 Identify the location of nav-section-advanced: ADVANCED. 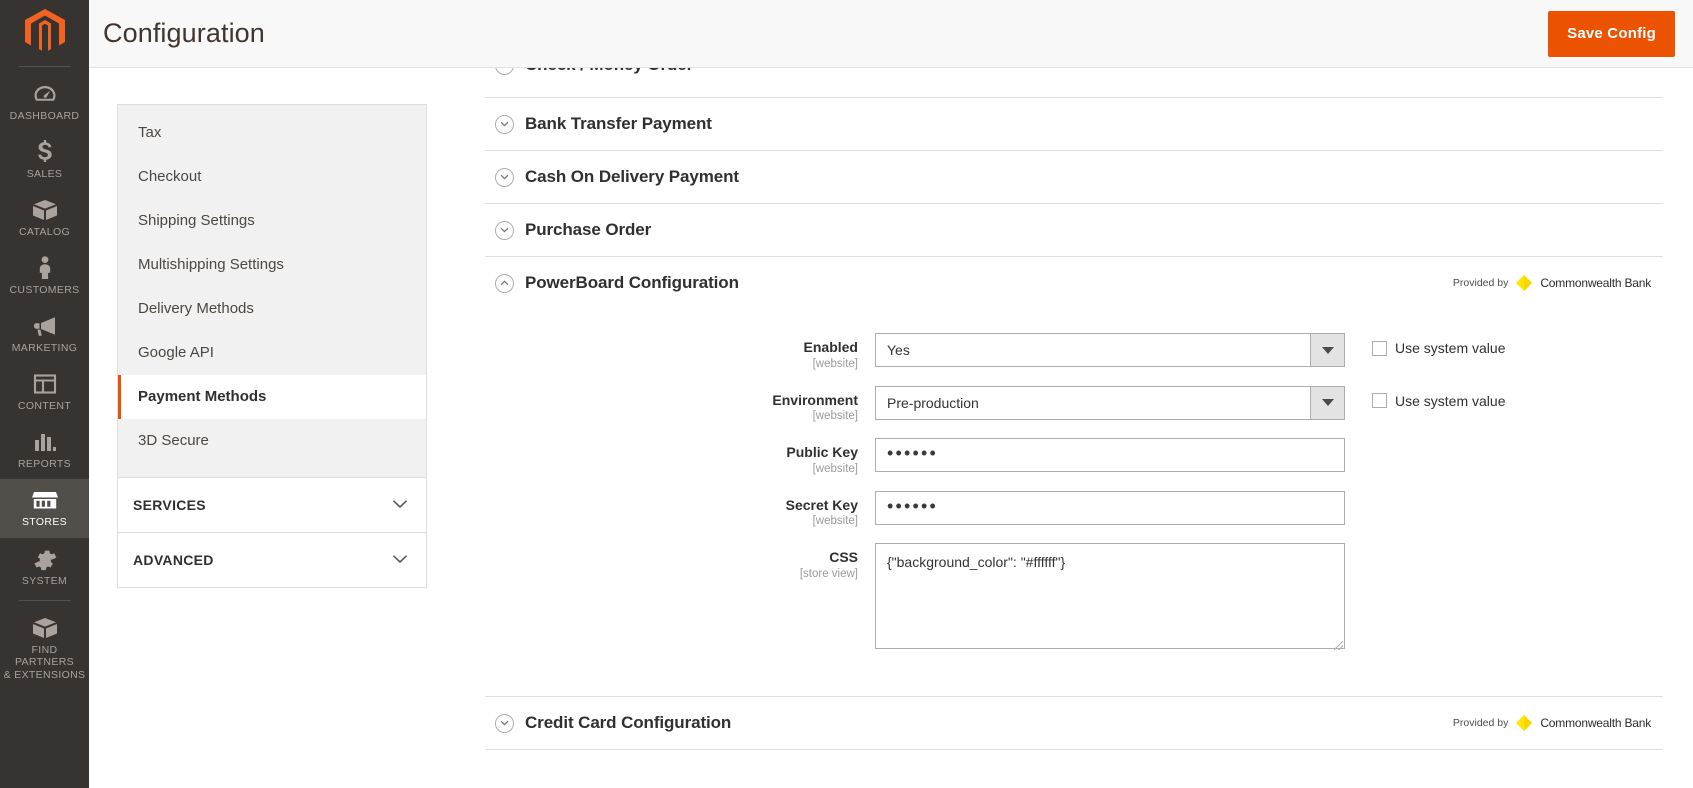
(272, 559).